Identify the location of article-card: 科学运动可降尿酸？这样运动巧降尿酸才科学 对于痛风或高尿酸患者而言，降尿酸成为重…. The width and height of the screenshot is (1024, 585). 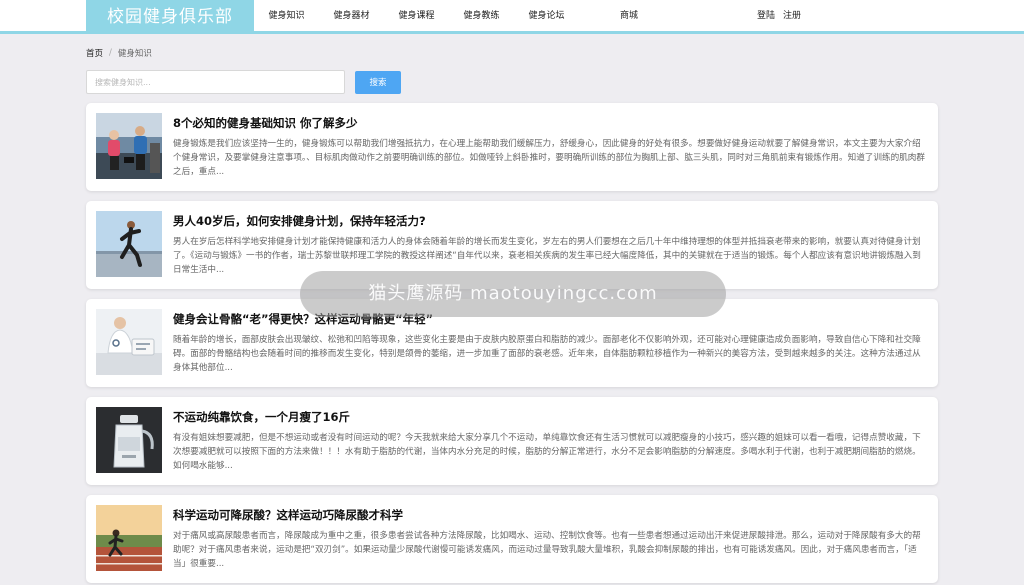
(512, 539).